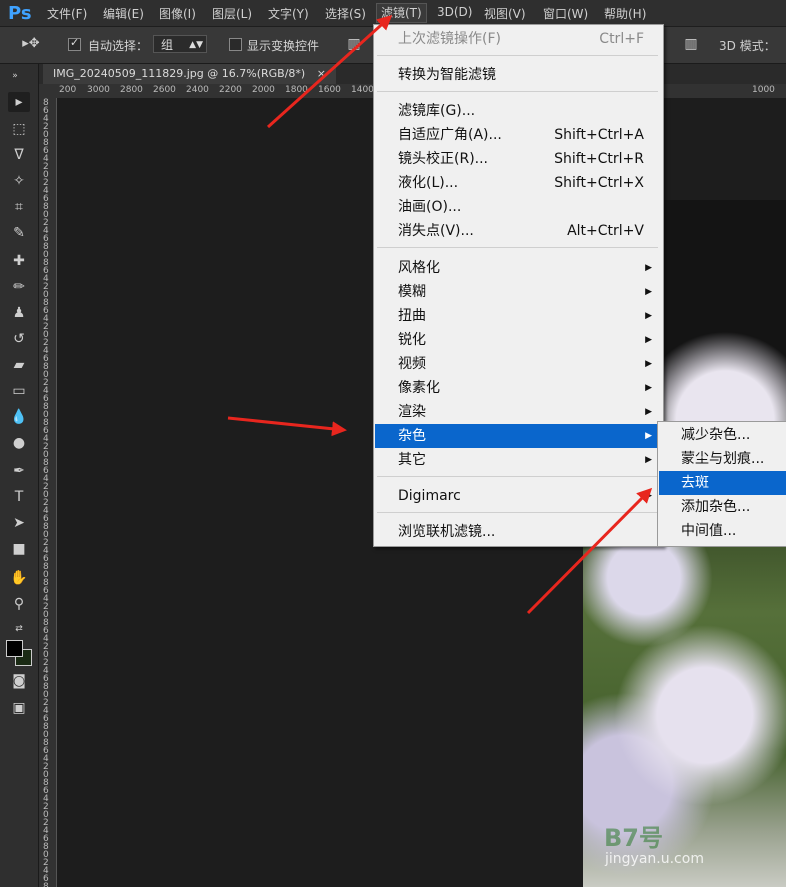 This screenshot has height=887, width=786. Describe the element at coordinates (589, 551) in the screenshot. I see `arrow-to-despeckle` at that location.